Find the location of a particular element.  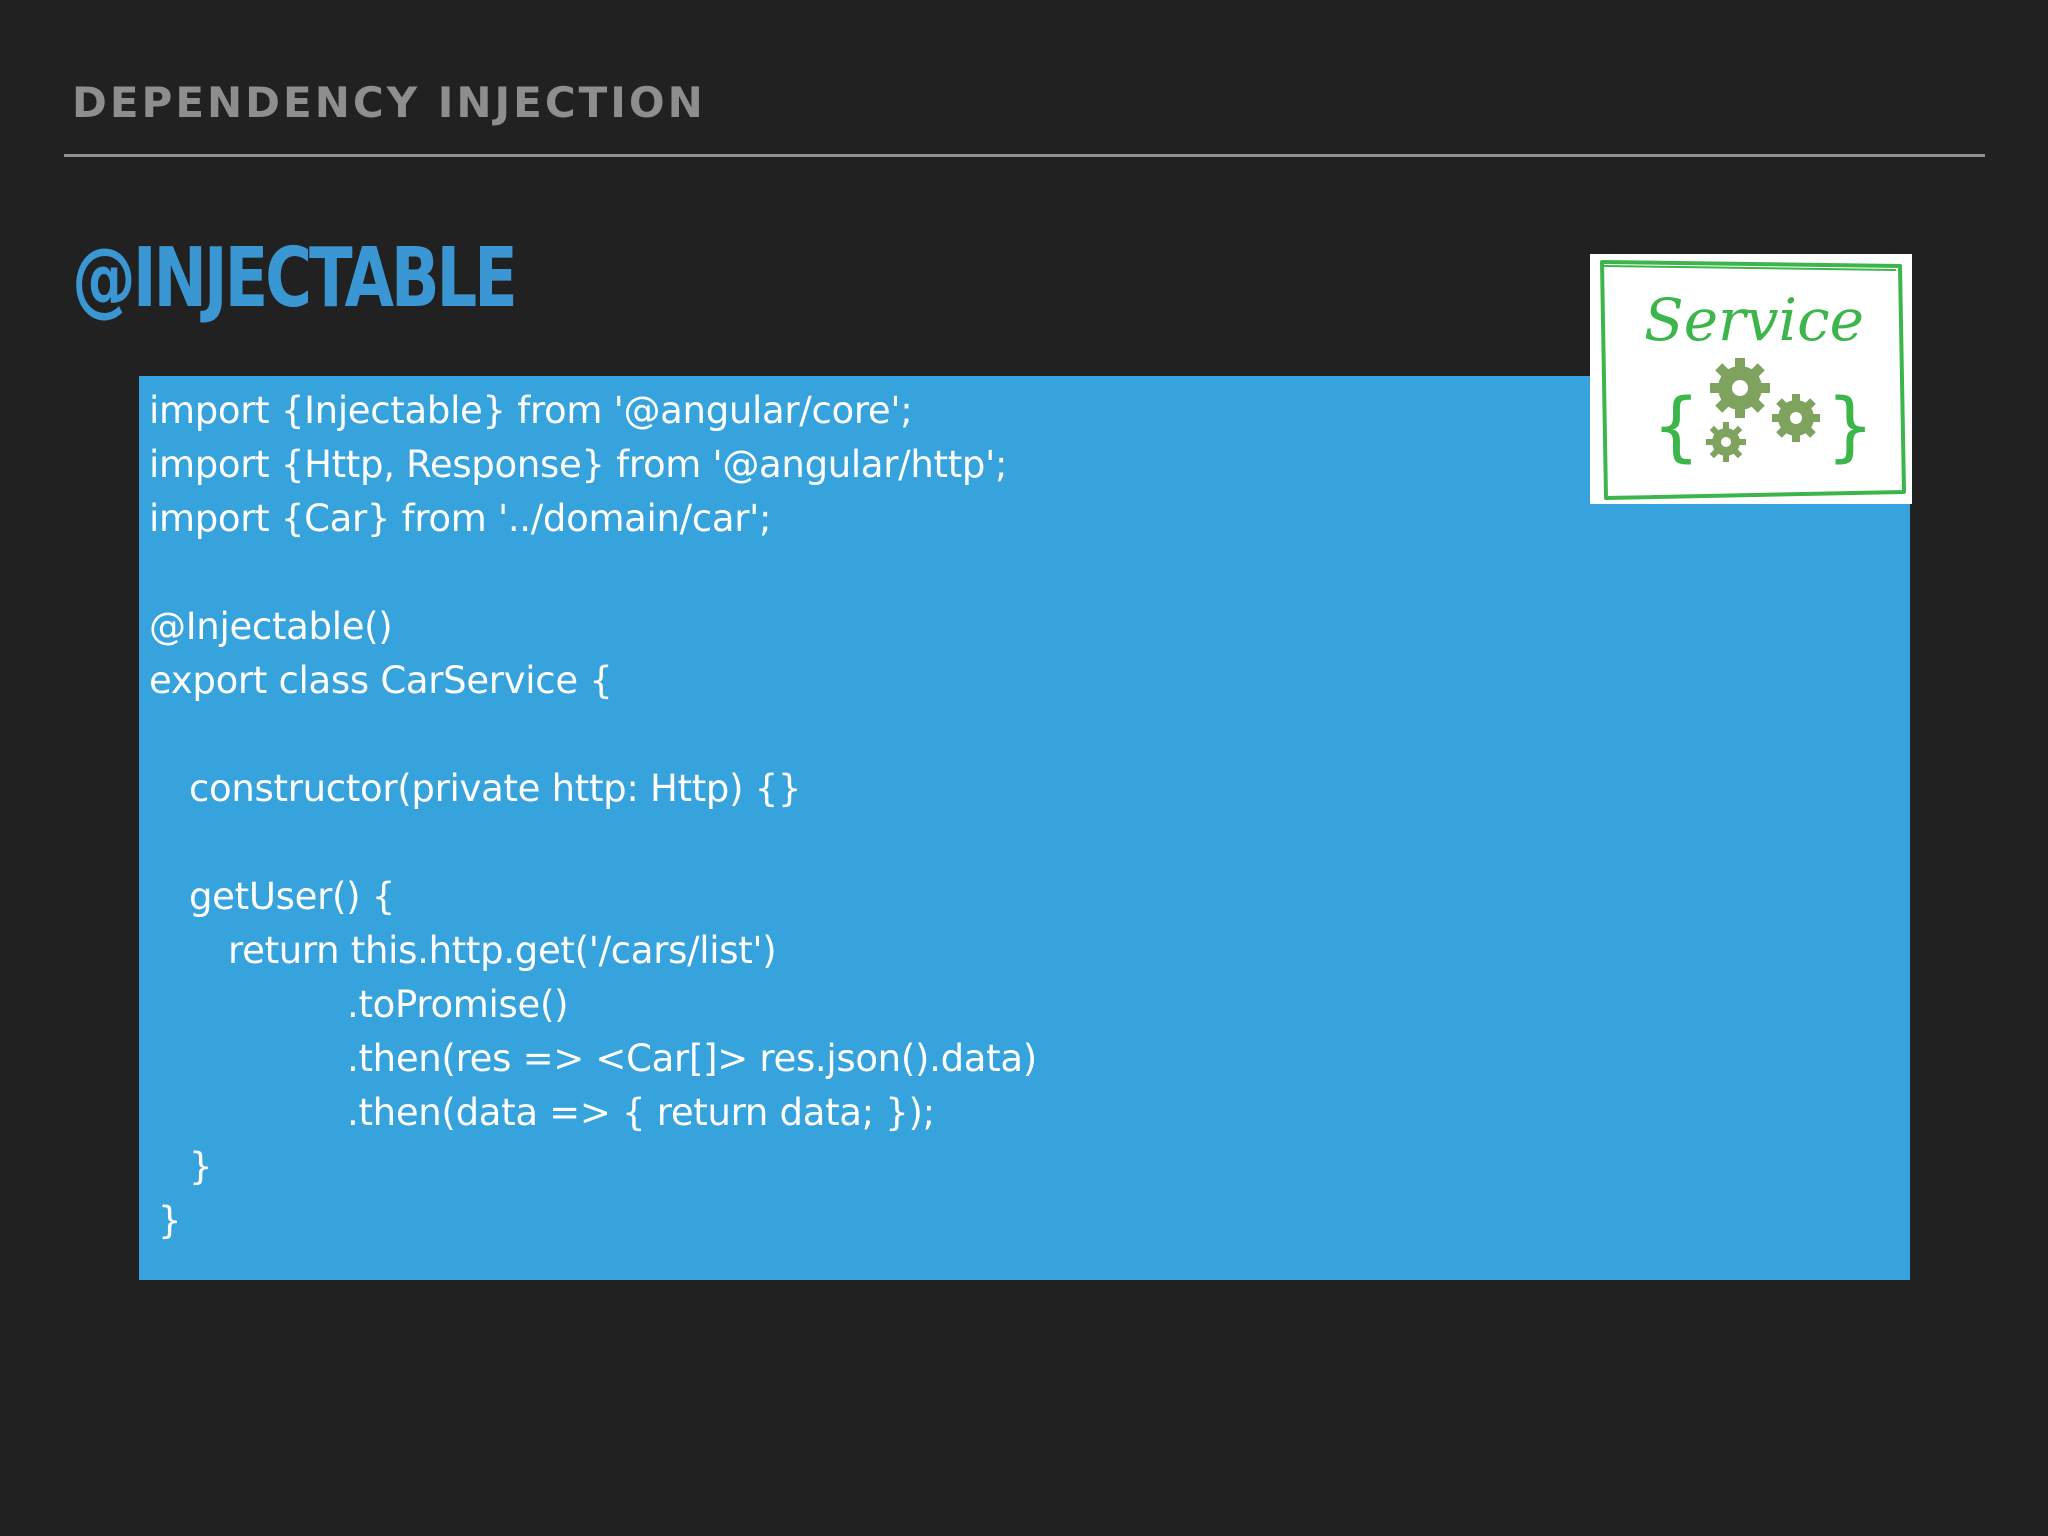

code-line: .then(res => <Car[]> res.json().data) is located at coordinates (692, 1058).